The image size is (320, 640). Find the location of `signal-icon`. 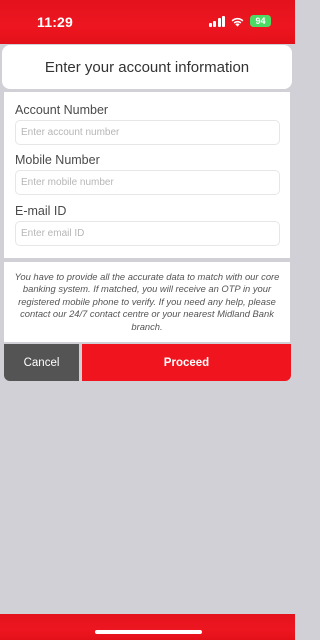

signal-icon is located at coordinates (216, 21).